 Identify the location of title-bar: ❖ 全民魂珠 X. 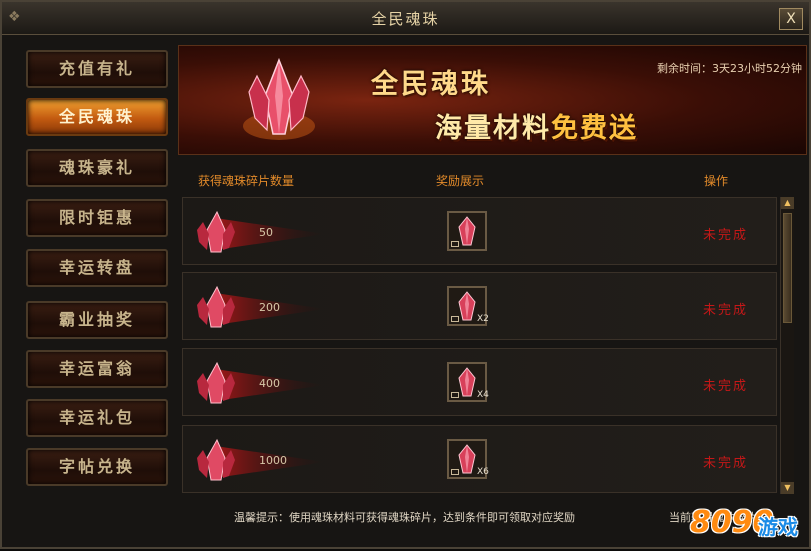
(405, 18).